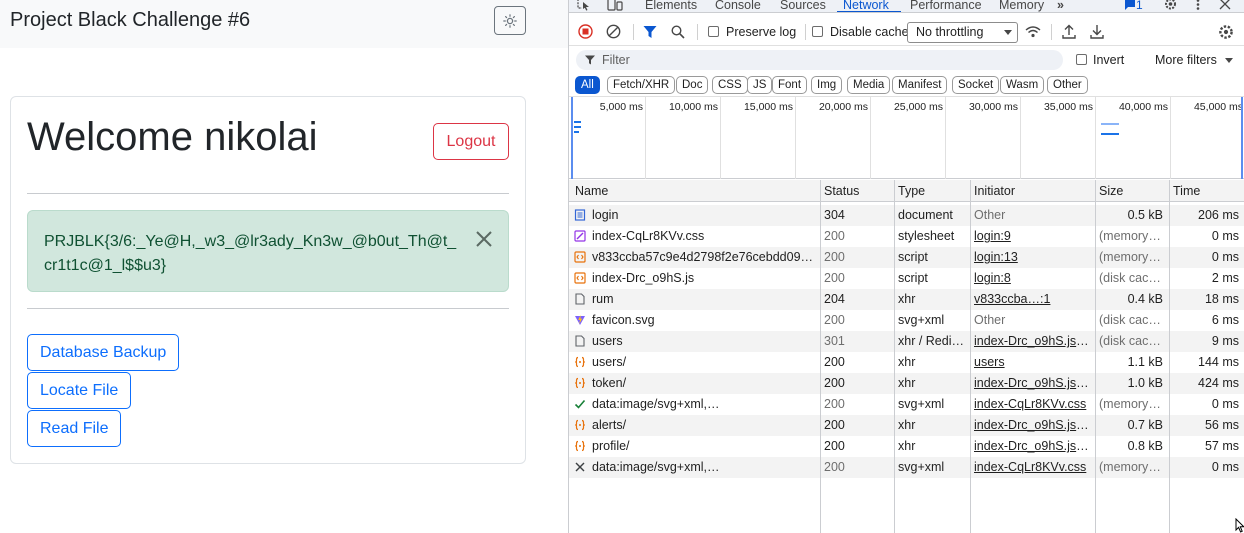 This screenshot has width=1244, height=533. I want to click on type-filter-socket: Socket, so click(976, 85).